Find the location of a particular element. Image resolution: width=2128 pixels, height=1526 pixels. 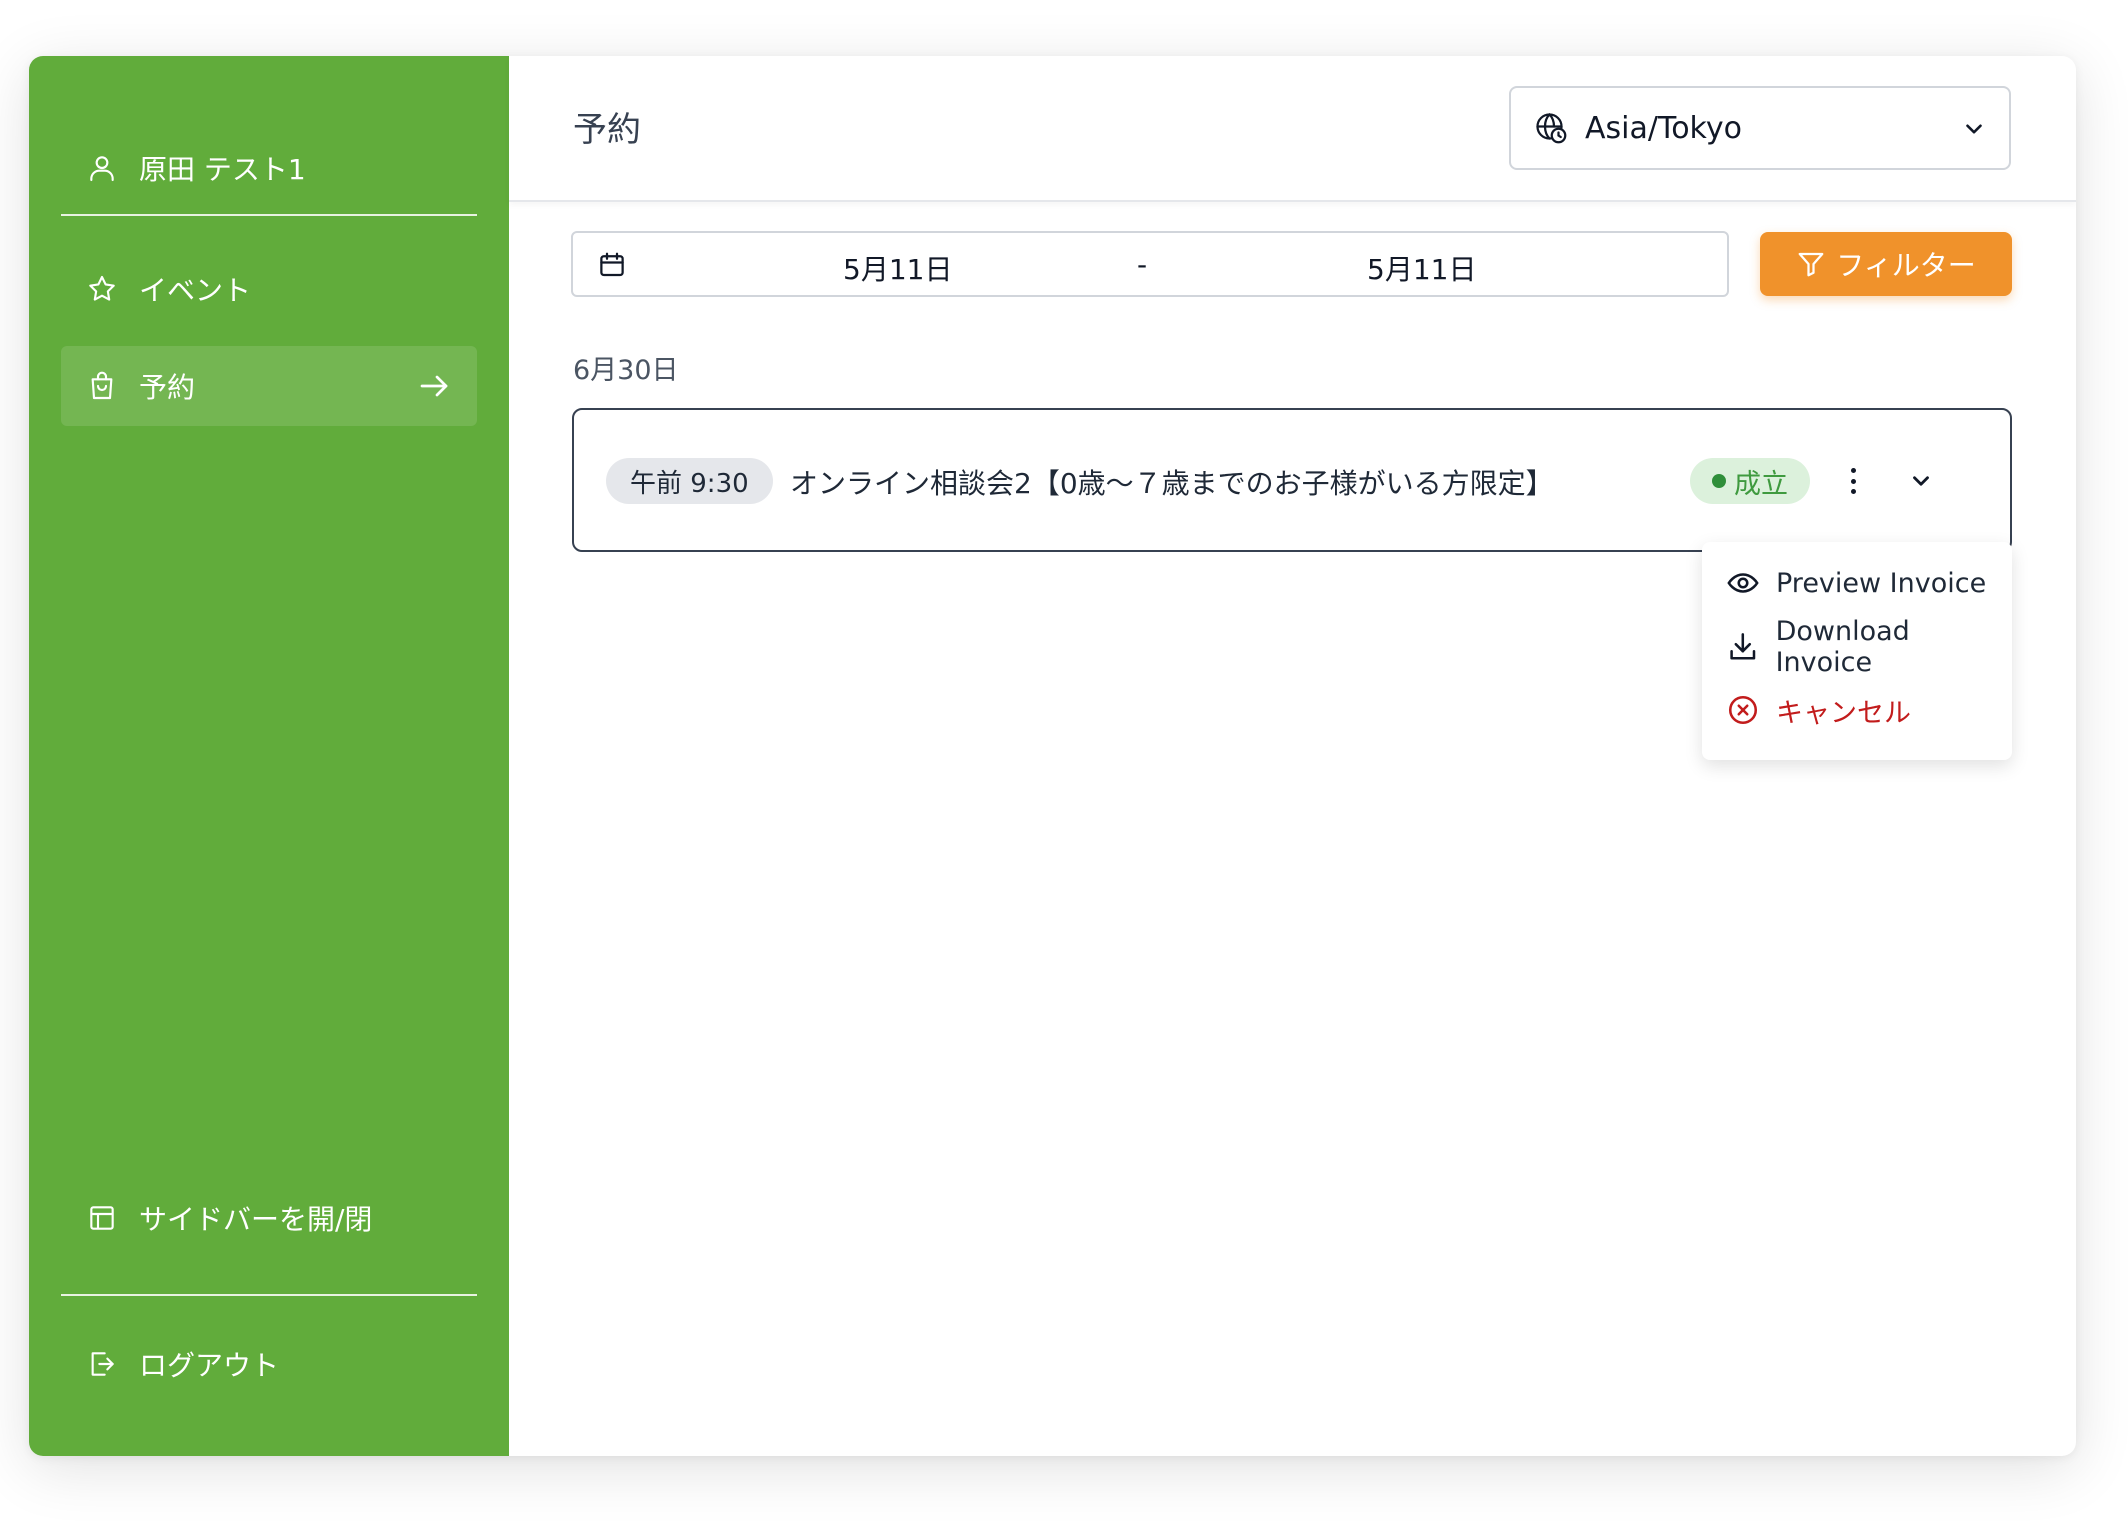

menu-item-preview-invoice: Preview Invoice is located at coordinates (1857, 583).